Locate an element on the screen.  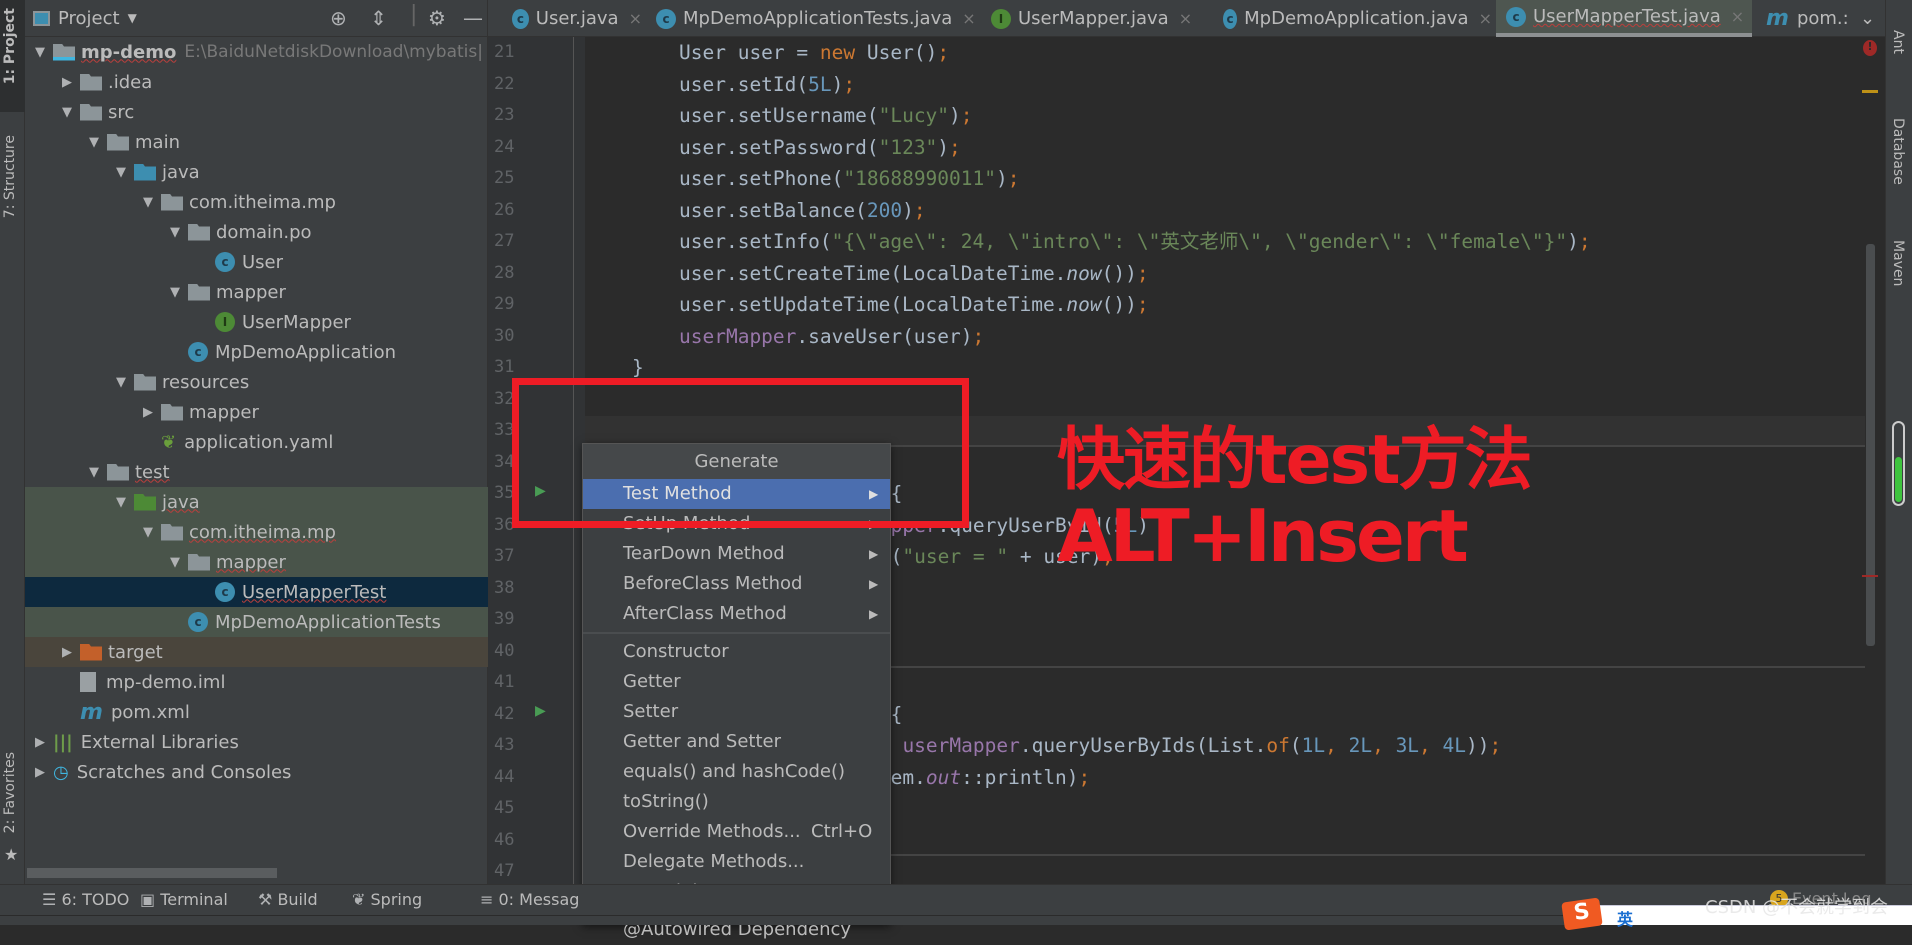
error-indicator-icon: ! is located at coordinates (1870, 48).